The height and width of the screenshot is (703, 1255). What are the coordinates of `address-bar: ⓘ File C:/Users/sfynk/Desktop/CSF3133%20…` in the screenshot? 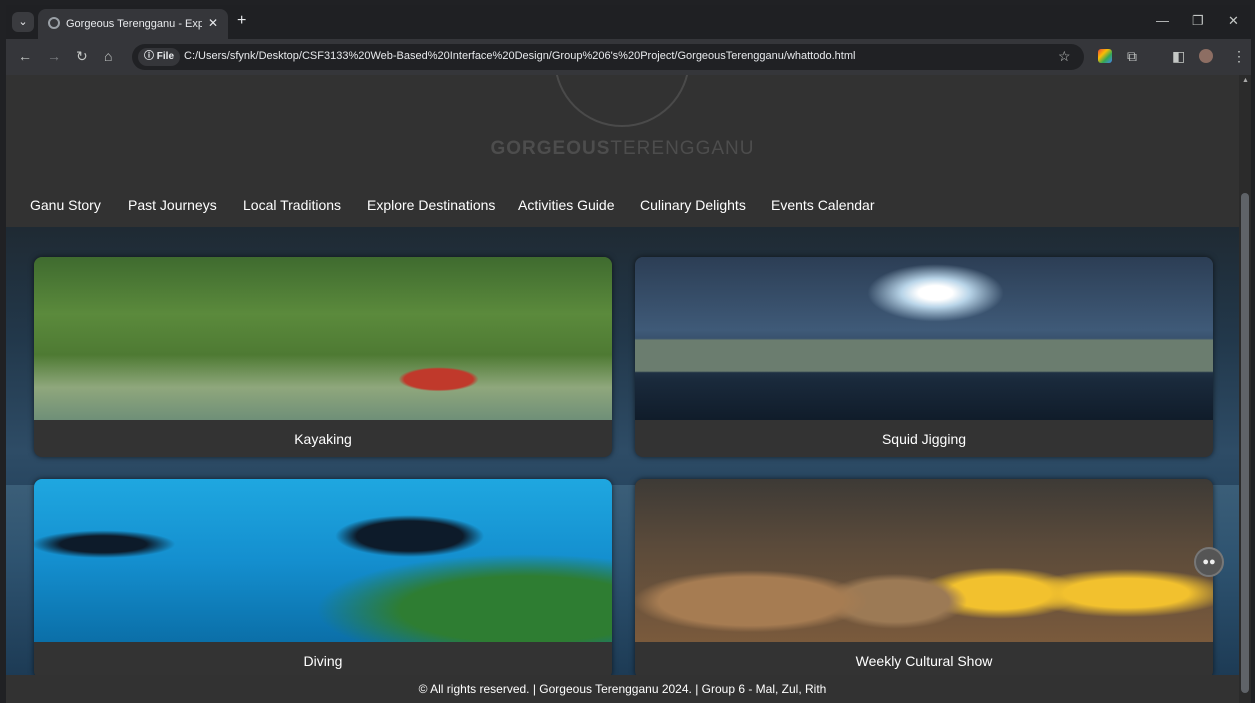 It's located at (608, 57).